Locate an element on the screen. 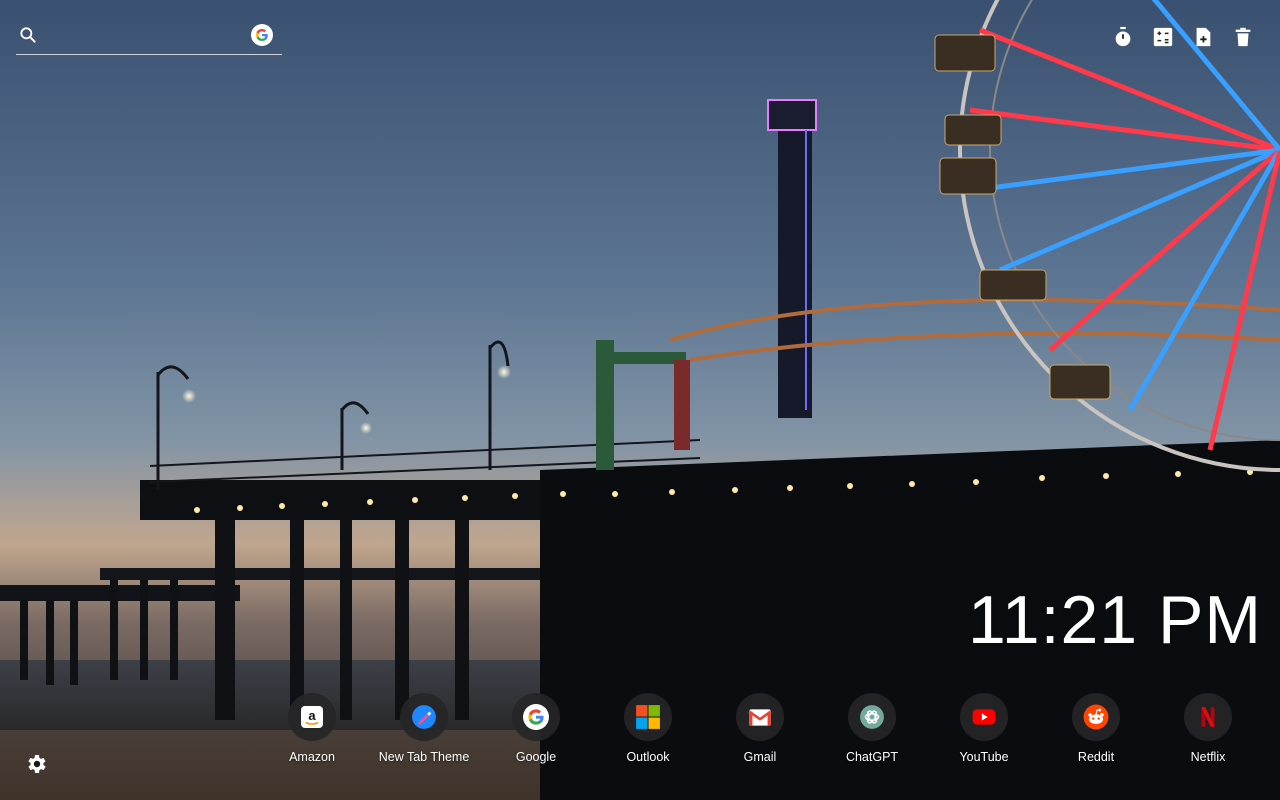 Image resolution: width=1280 pixels, height=800 pixels. shortcut-chatgpt: ChatGPT is located at coordinates (872, 733).